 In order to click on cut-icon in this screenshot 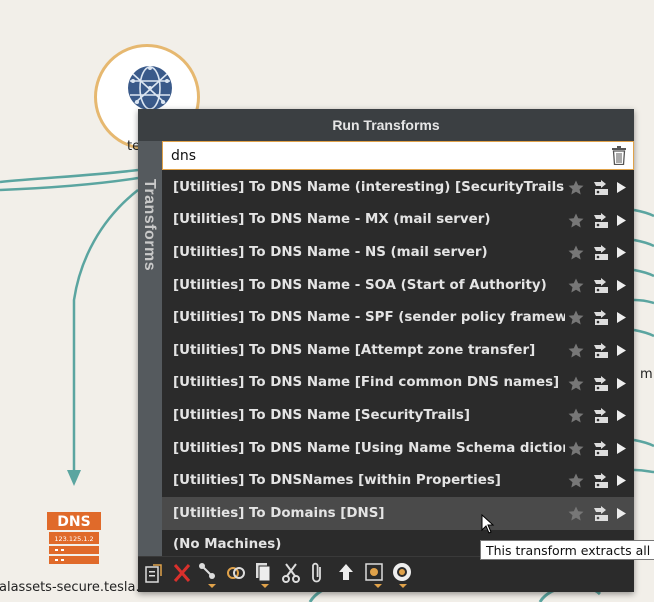, I will do `click(291, 573)`.